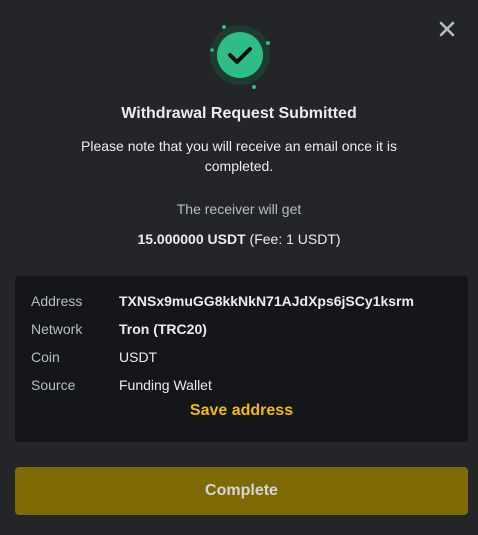  I want to click on detail-label: Address, so click(57, 301).